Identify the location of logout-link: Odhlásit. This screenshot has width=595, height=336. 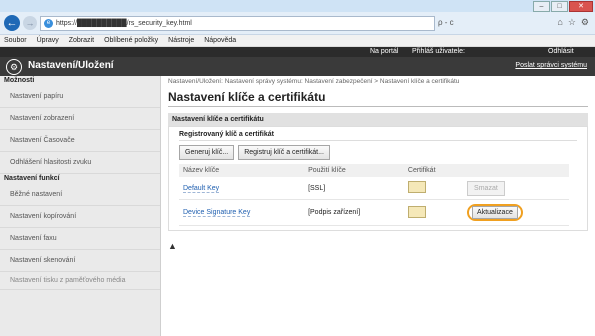
(561, 51).